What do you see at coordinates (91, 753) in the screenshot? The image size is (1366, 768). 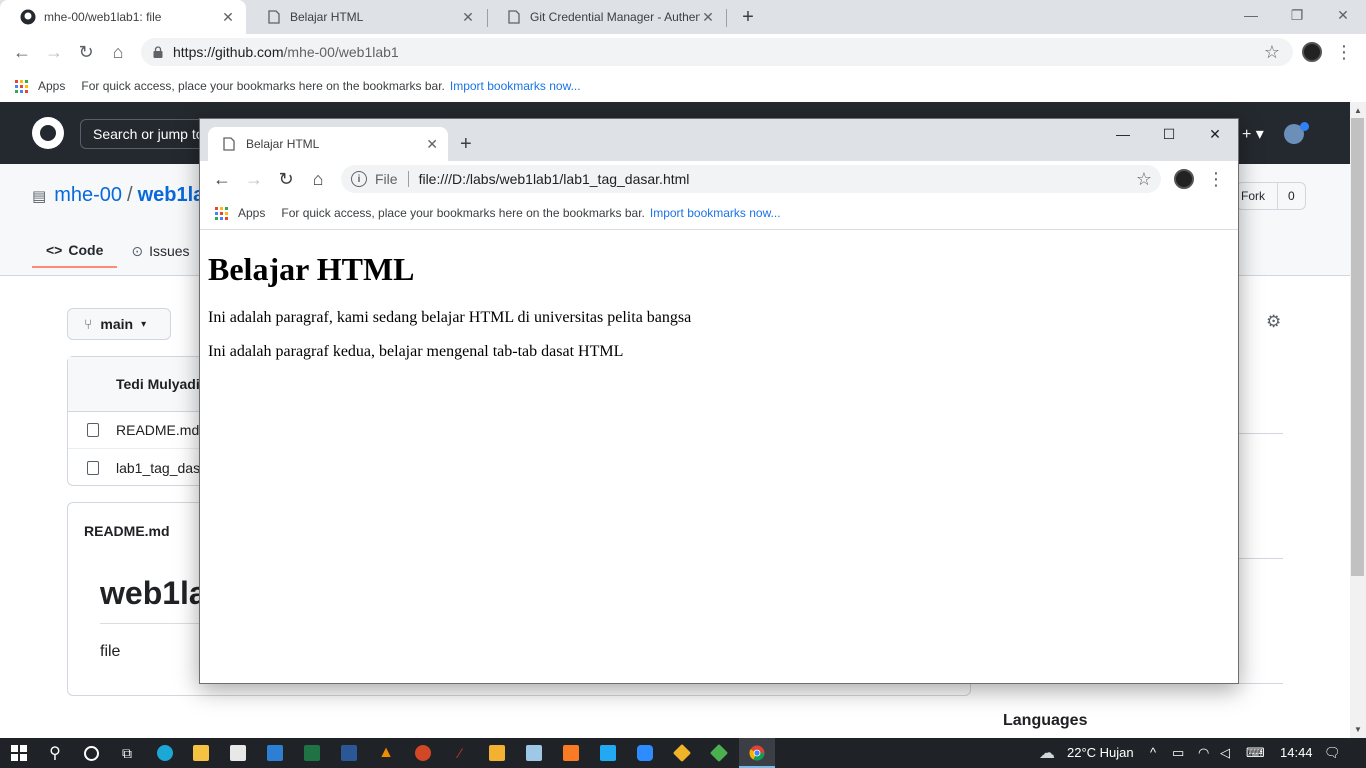 I see `cortana-icon` at bounding box center [91, 753].